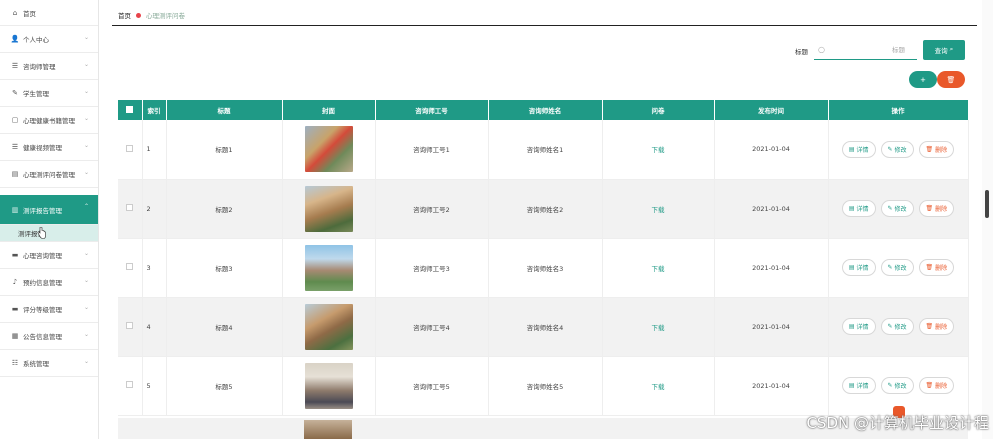  I want to click on select-all-checkbox, so click(130, 110).